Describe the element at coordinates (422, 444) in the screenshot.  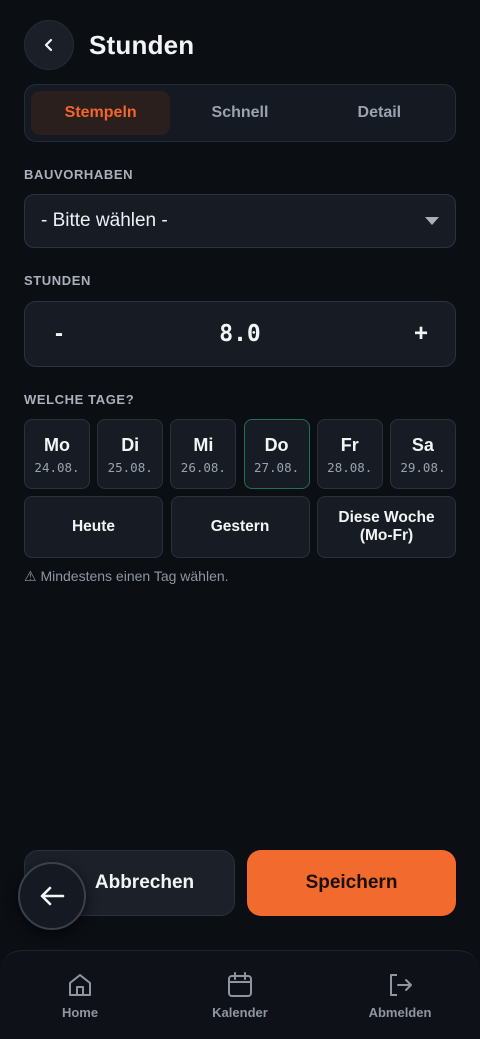
I see `day-name: Sa` at that location.